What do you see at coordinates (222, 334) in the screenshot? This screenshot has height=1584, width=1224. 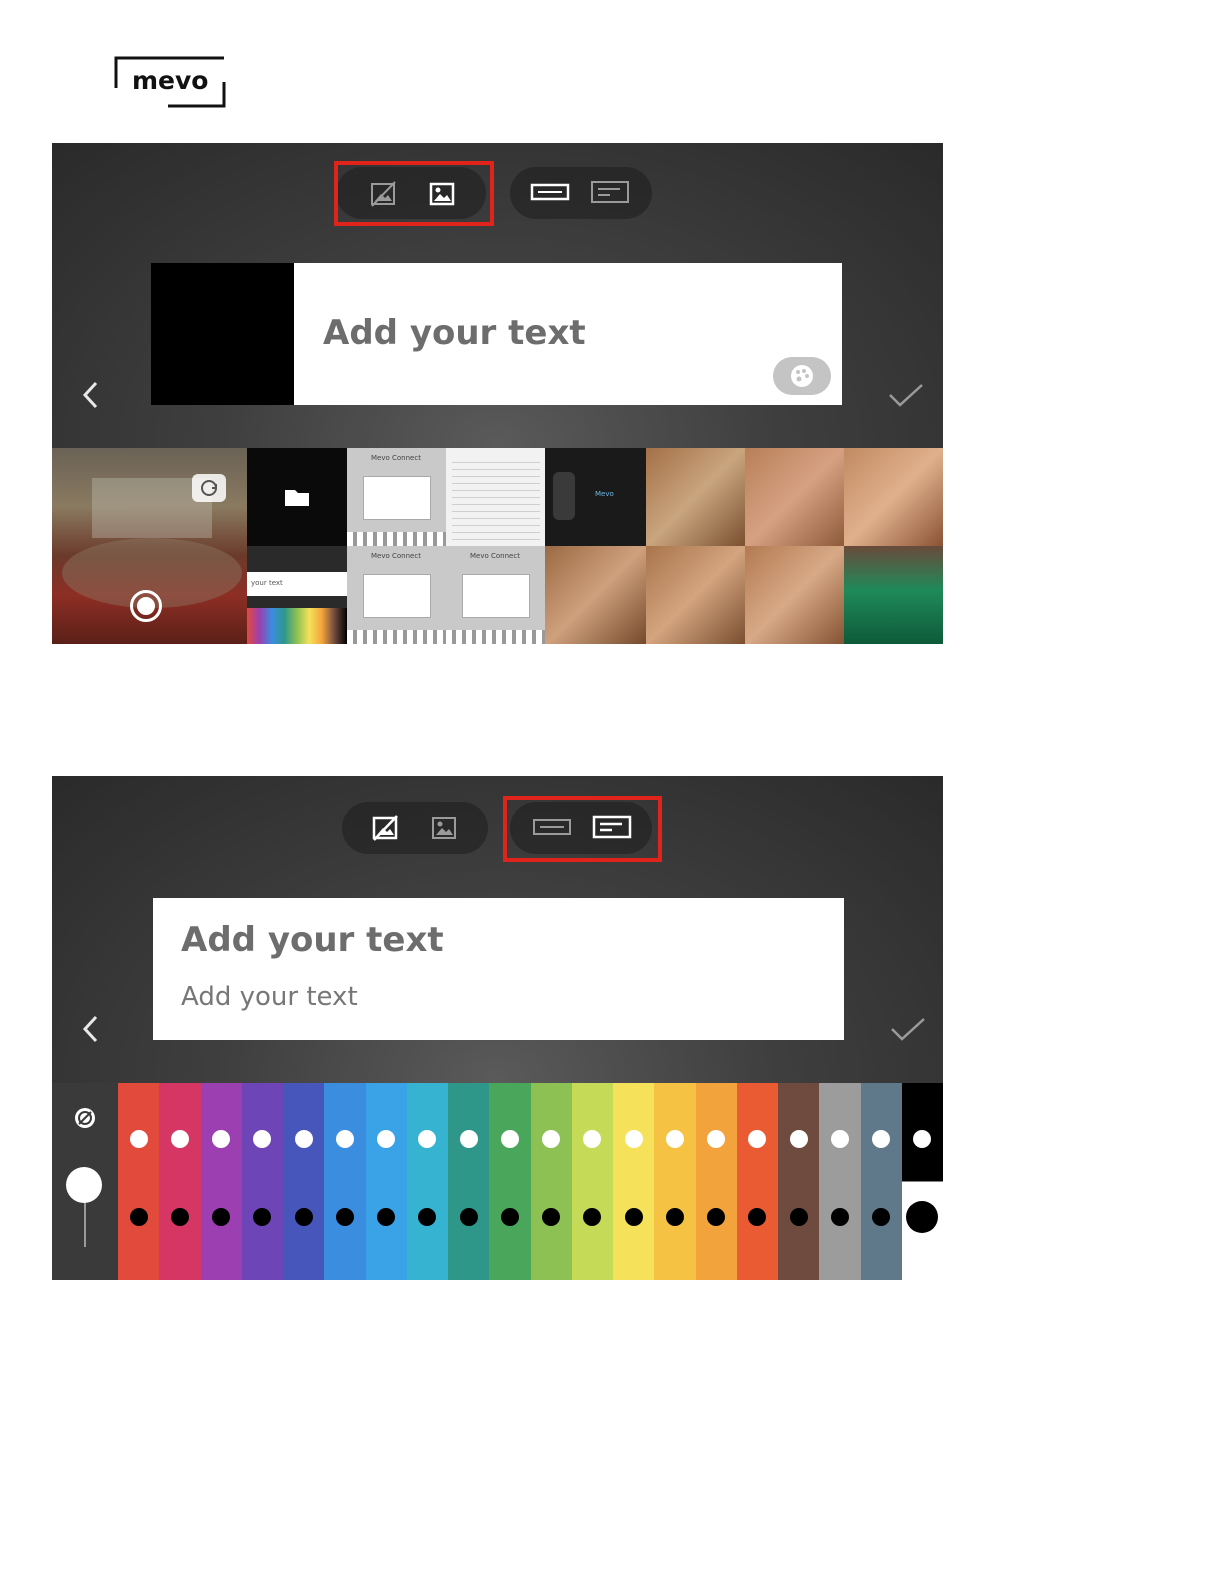 I see `image-slot` at bounding box center [222, 334].